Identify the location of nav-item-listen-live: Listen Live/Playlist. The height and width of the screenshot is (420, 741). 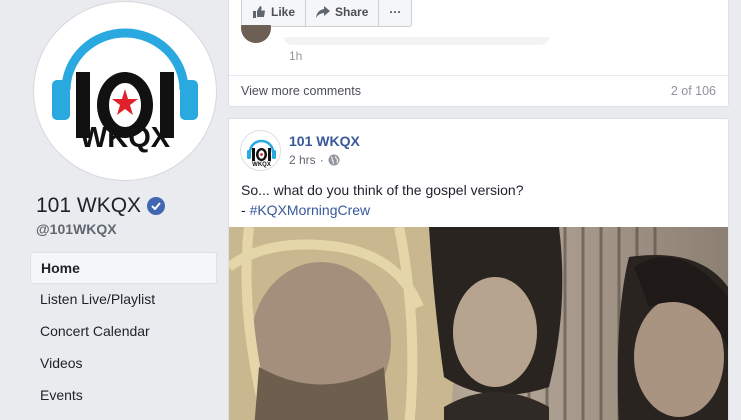
(123, 300).